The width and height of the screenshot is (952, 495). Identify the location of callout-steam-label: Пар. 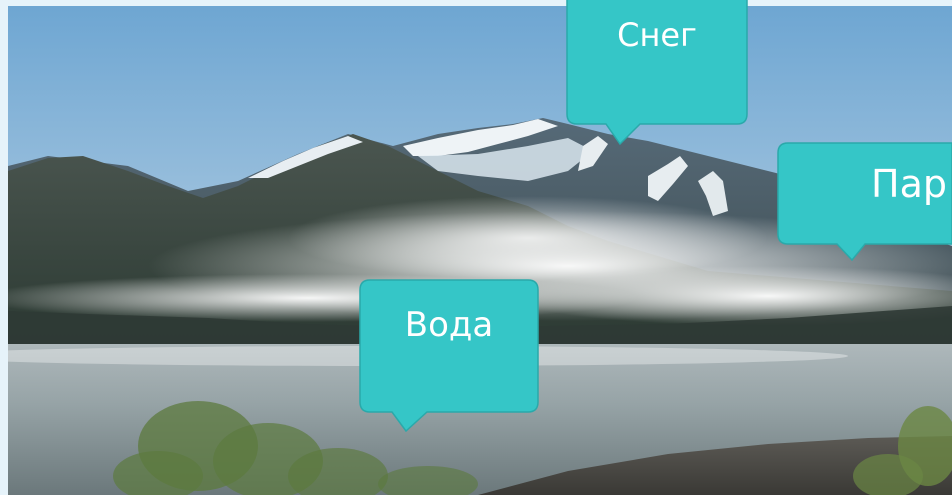
(909, 184).